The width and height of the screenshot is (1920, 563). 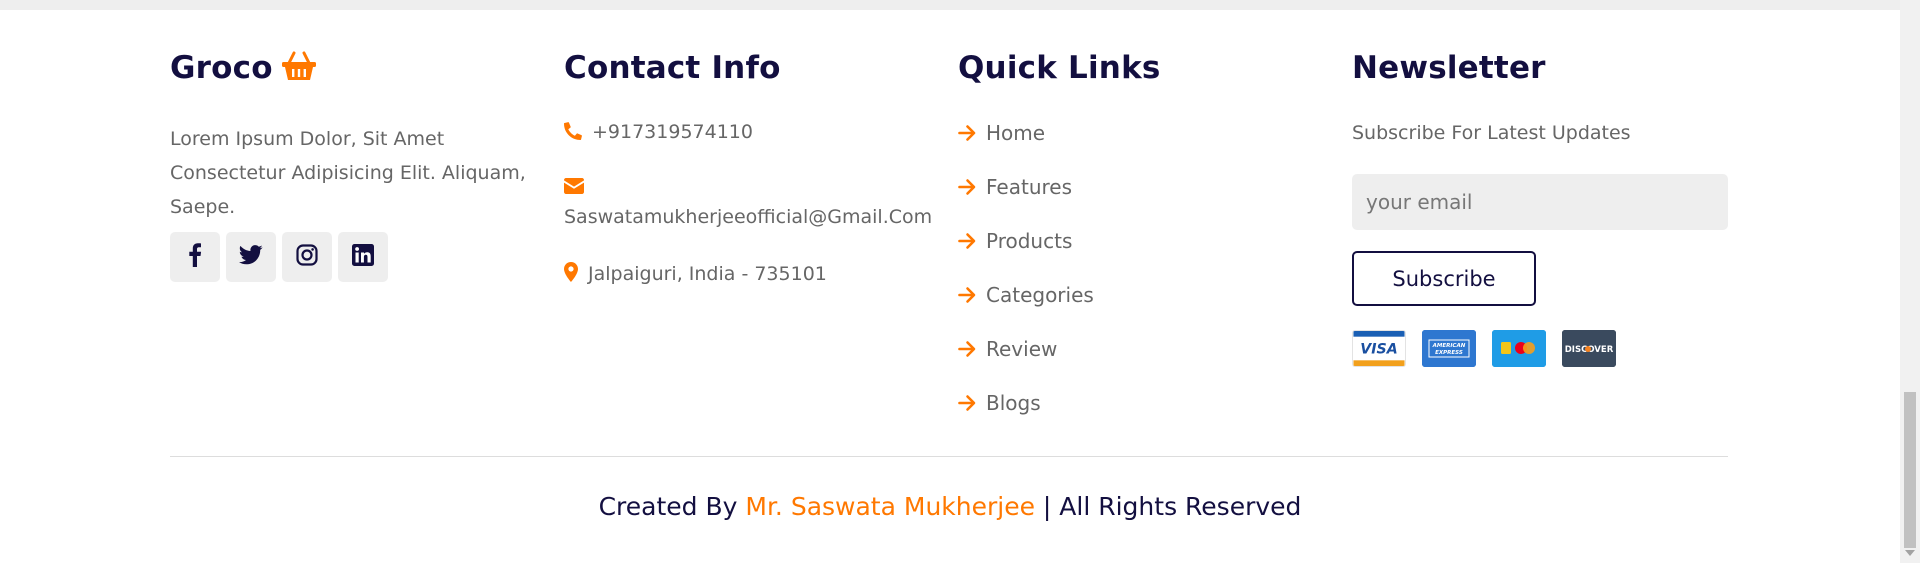 I want to click on previous-section-band, so click(x=950, y=5).